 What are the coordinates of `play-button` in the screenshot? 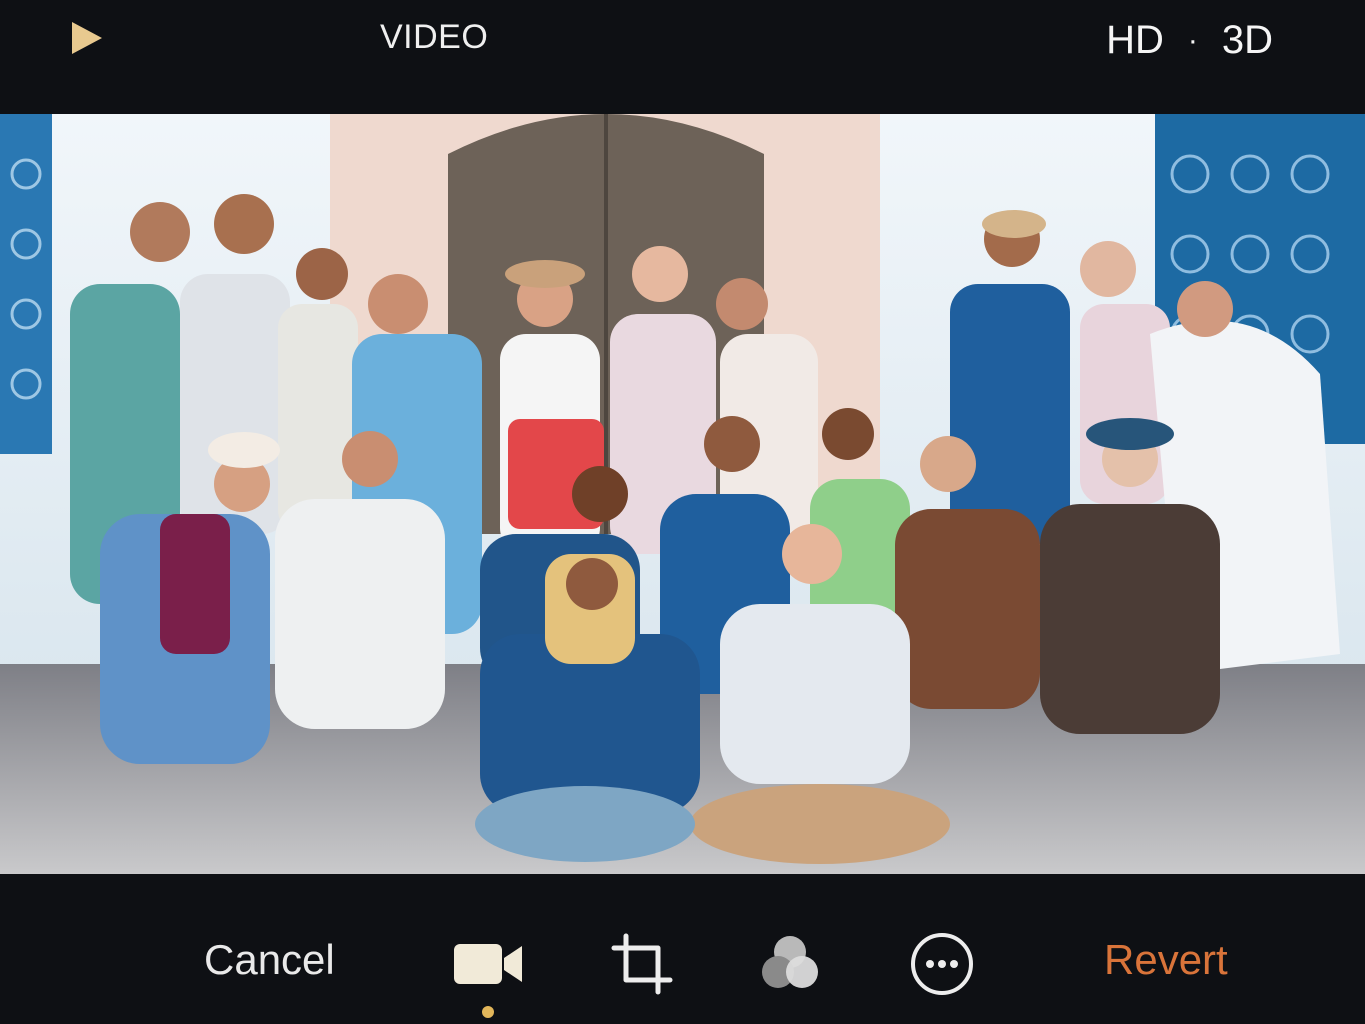 It's located at (86, 38).